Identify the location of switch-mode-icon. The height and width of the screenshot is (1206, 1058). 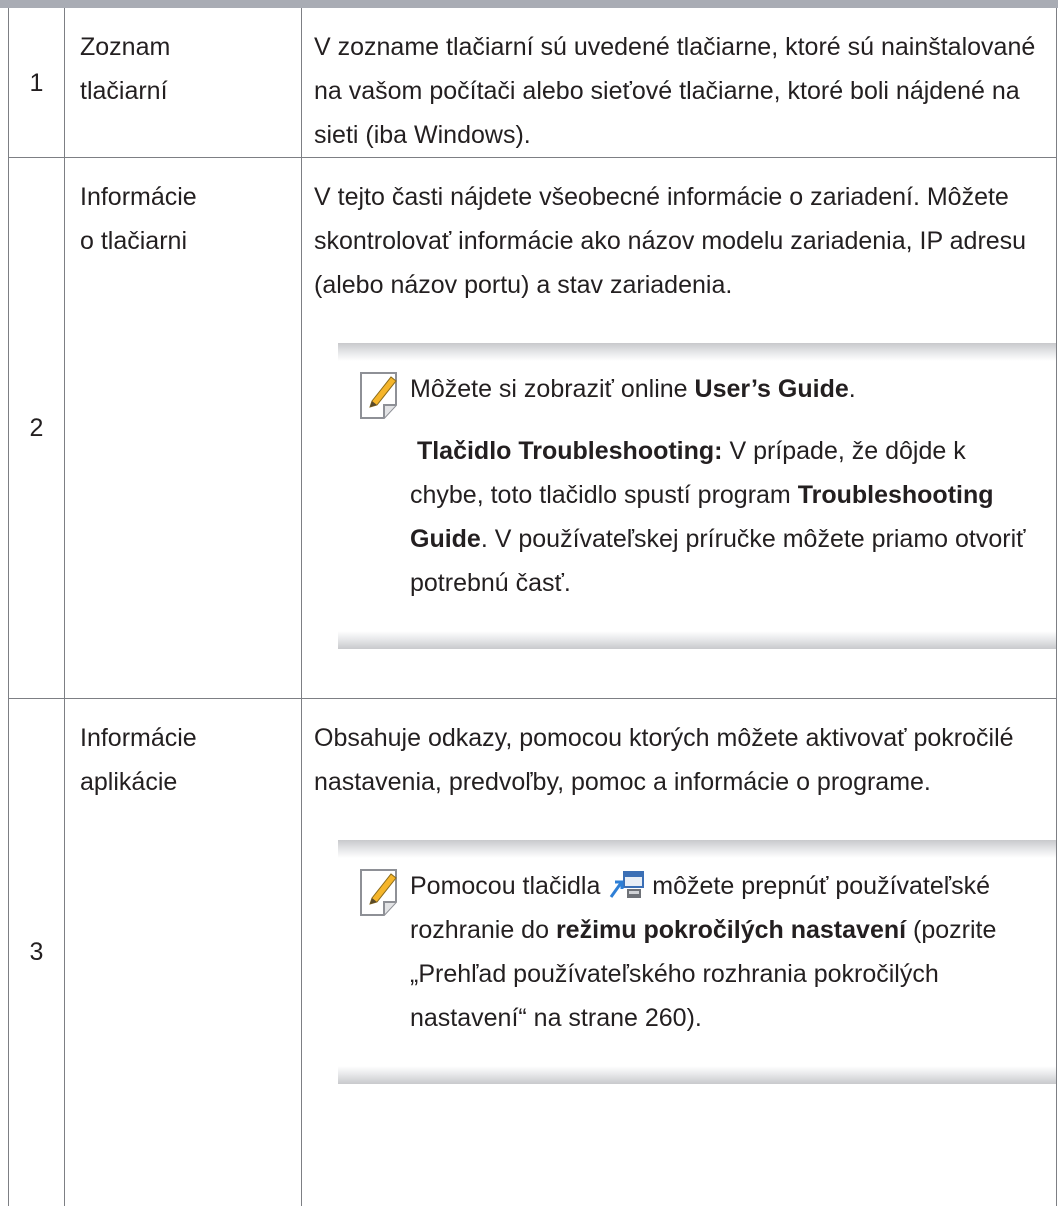
(627, 884).